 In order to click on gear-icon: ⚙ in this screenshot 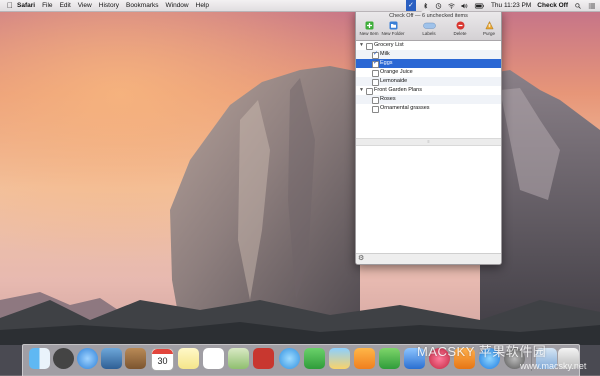, I will do `click(361, 259)`.